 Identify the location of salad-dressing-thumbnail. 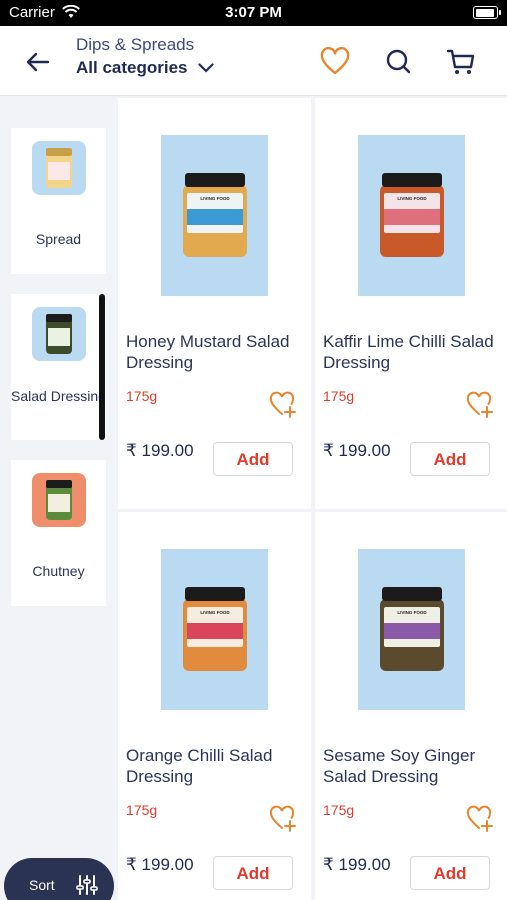
(59, 334).